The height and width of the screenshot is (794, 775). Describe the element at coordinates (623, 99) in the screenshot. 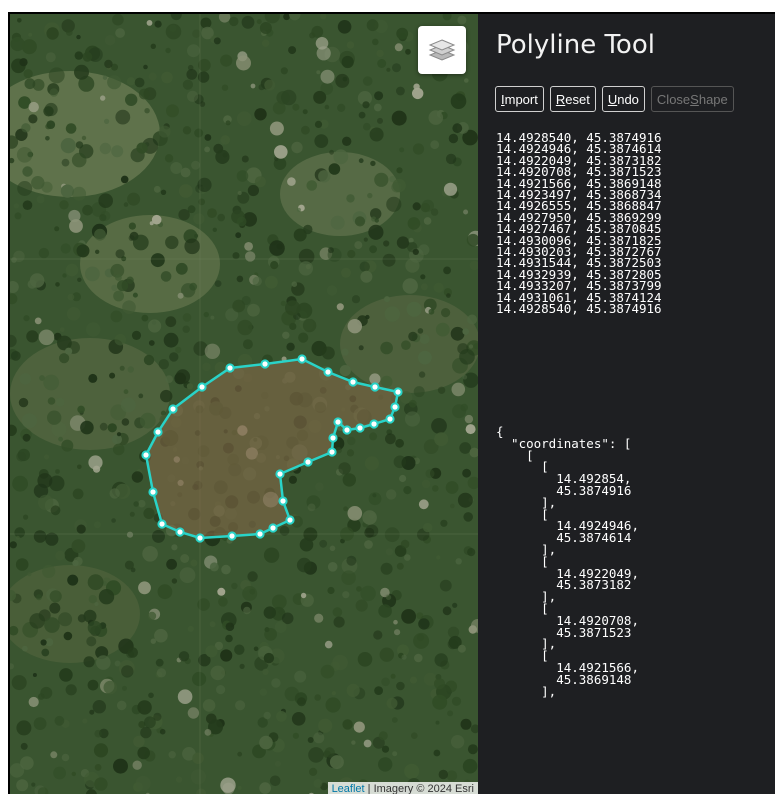

I see `undo-button: Undo` at that location.